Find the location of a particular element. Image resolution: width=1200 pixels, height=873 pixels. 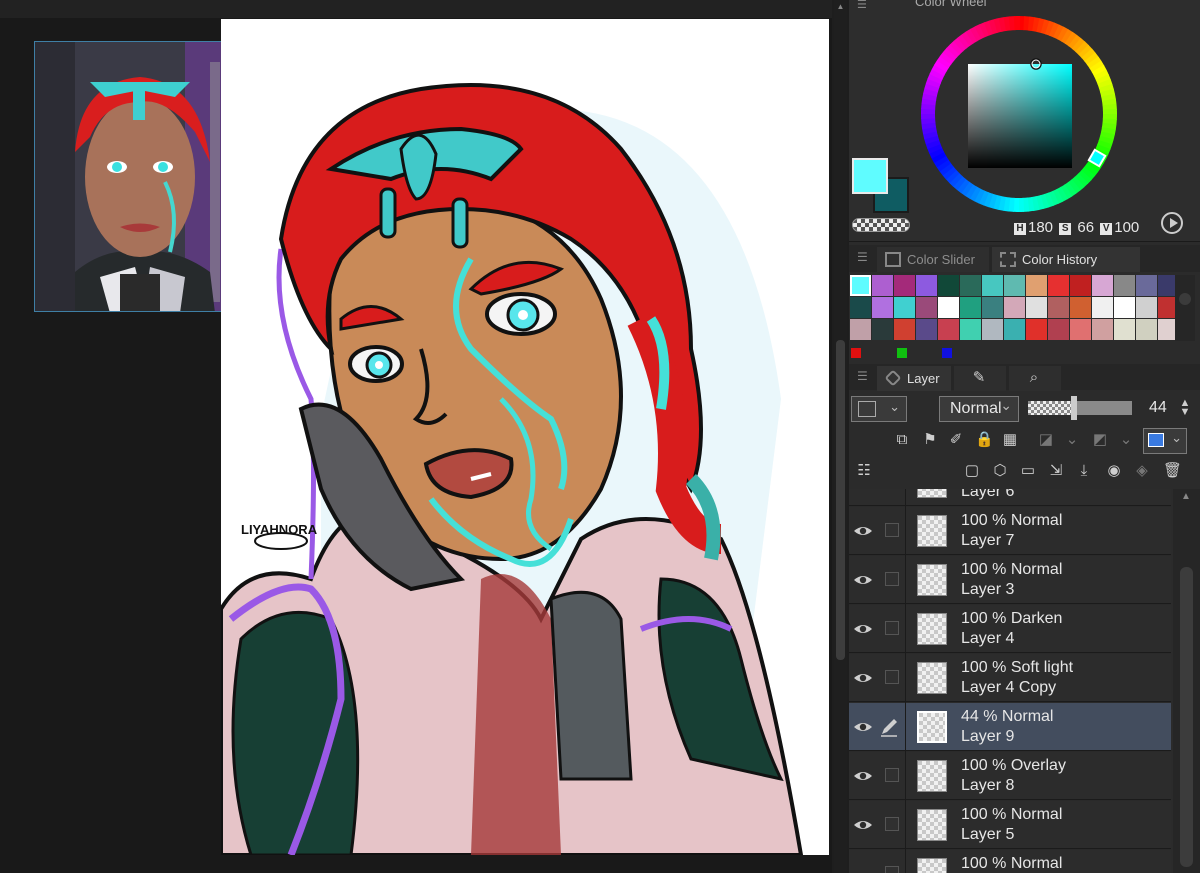

layer-row: 100 % Normal is located at coordinates (1010, 861).